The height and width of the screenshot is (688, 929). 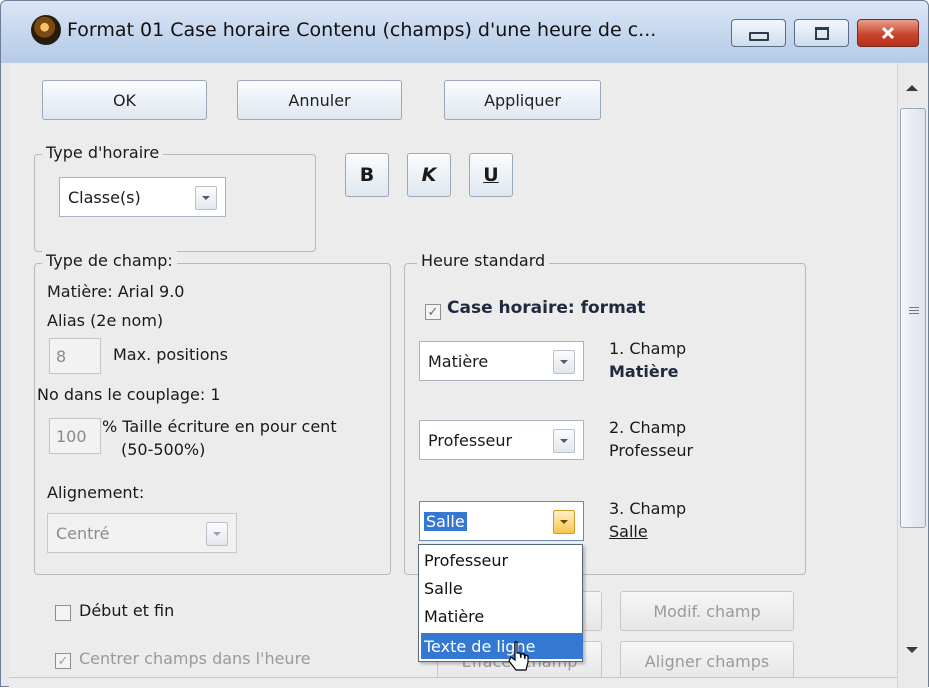 I want to click on cancel-button: Annuler, so click(x=319, y=100).